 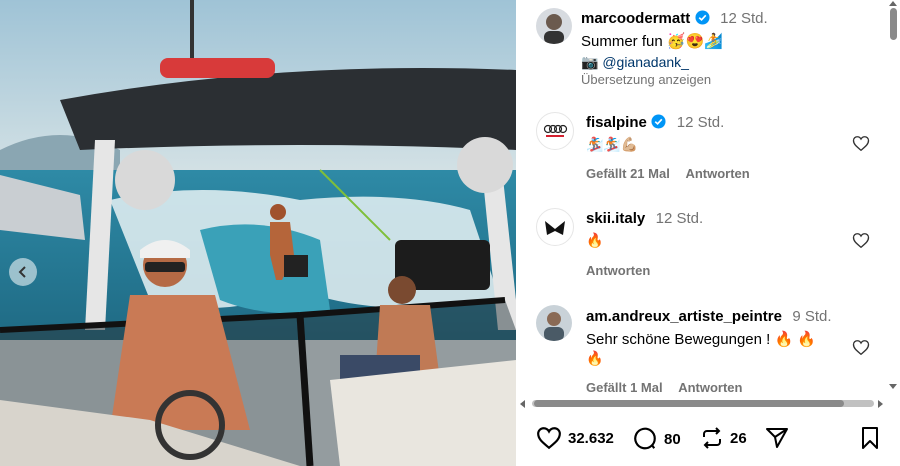 I want to click on scroll-up-arrow-icon, so click(x=893, y=3).